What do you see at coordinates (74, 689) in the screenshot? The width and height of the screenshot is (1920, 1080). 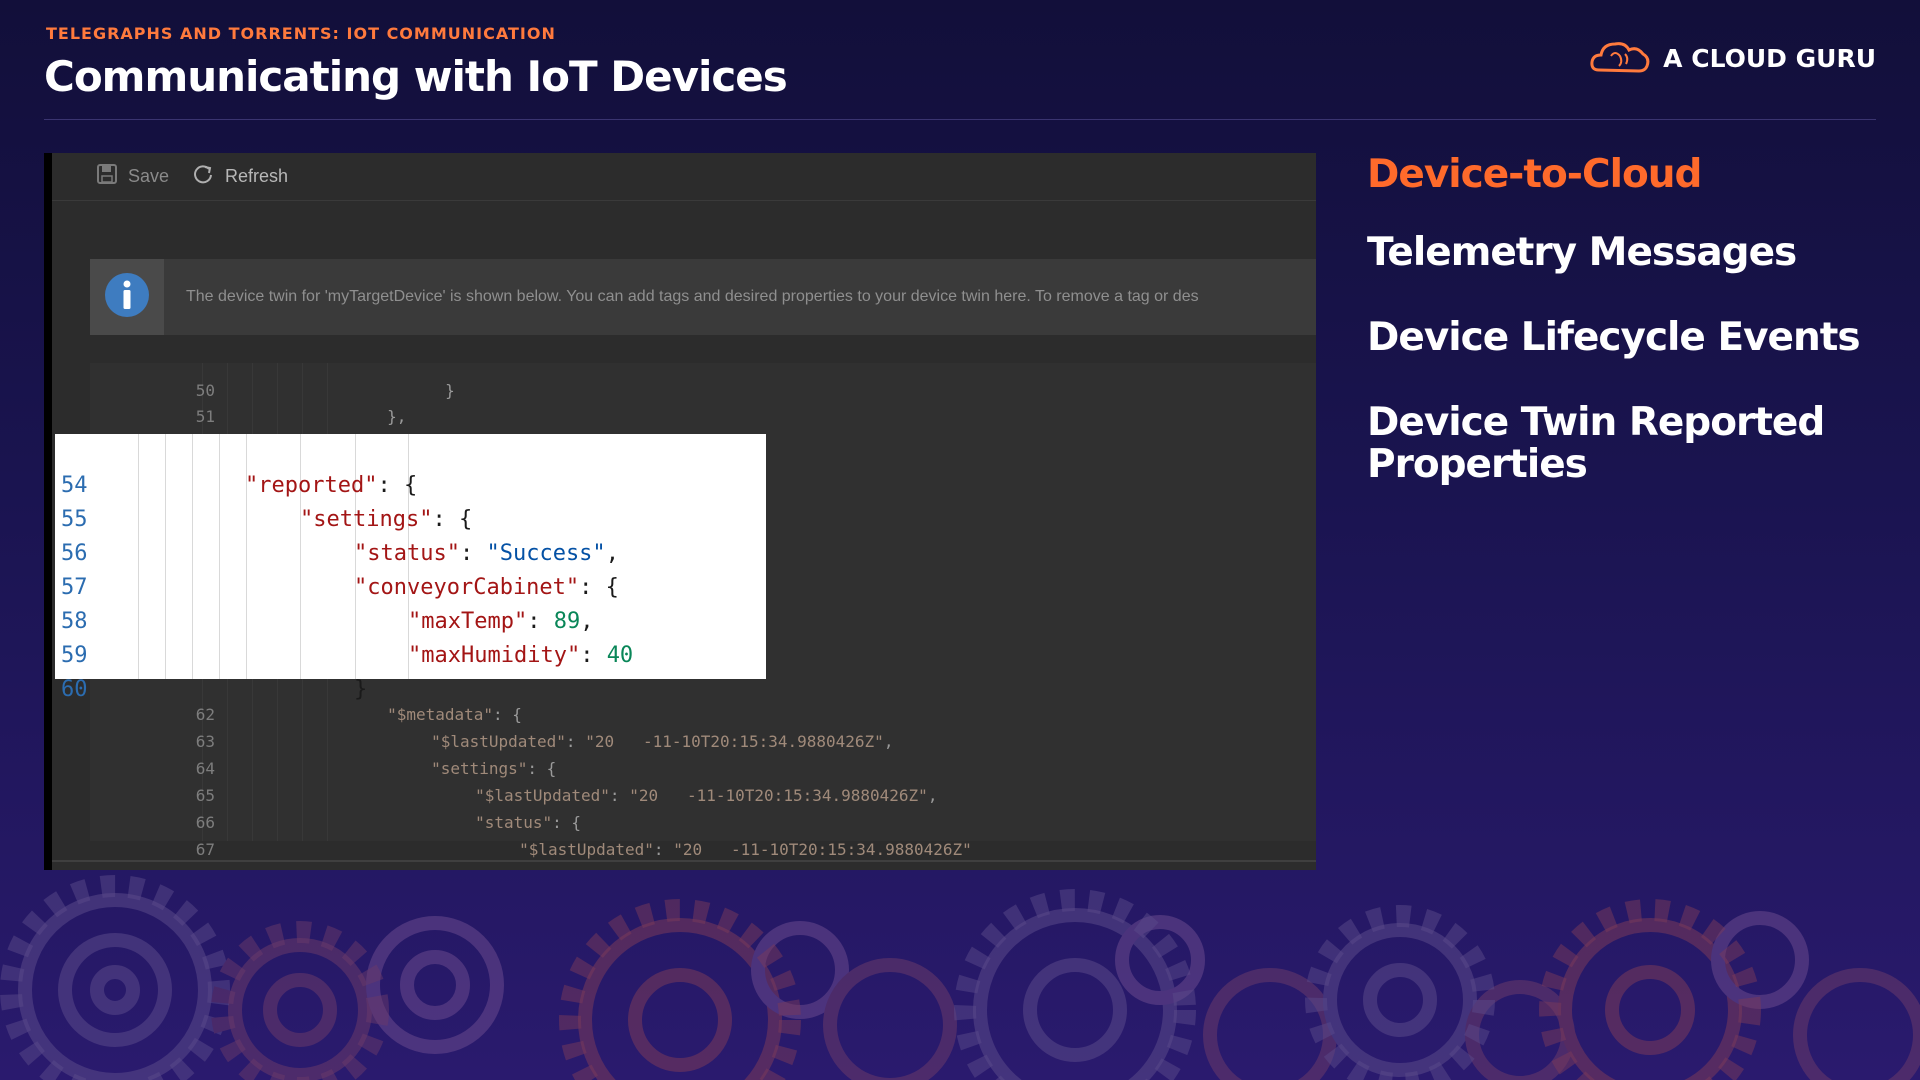 I see `line-number: 60` at bounding box center [74, 689].